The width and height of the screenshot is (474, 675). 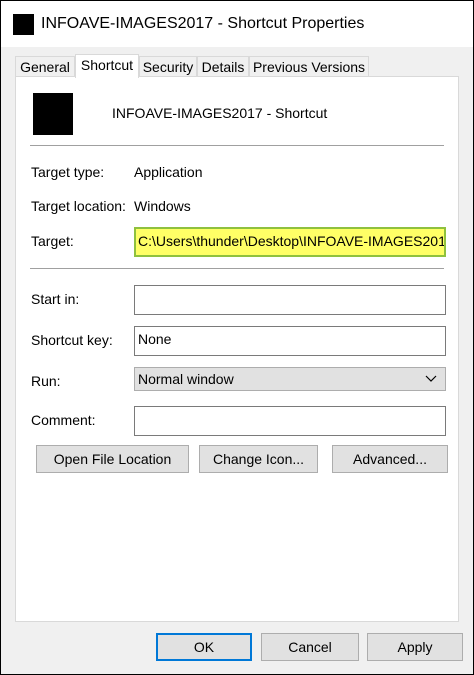 What do you see at coordinates (68, 172) in the screenshot?
I see `target-type-label: Target type:` at bounding box center [68, 172].